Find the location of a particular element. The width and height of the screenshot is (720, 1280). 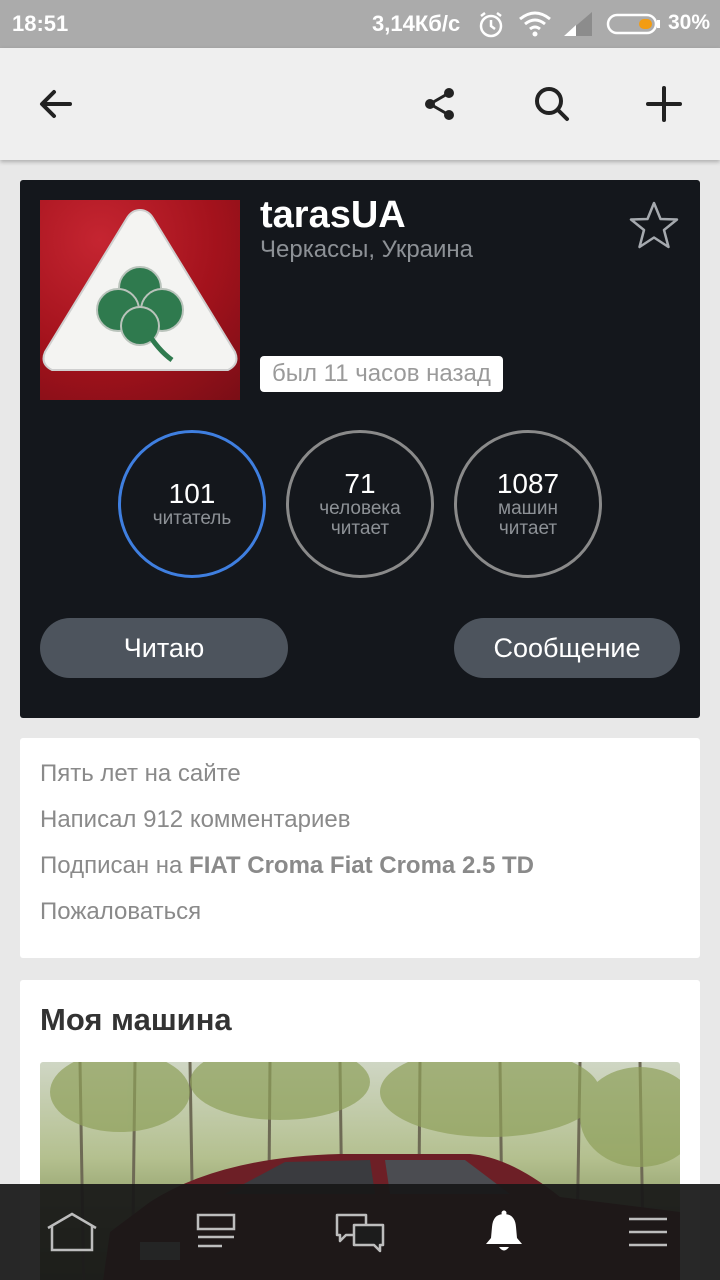

stat-followers: 101 читатель is located at coordinates (192, 504).